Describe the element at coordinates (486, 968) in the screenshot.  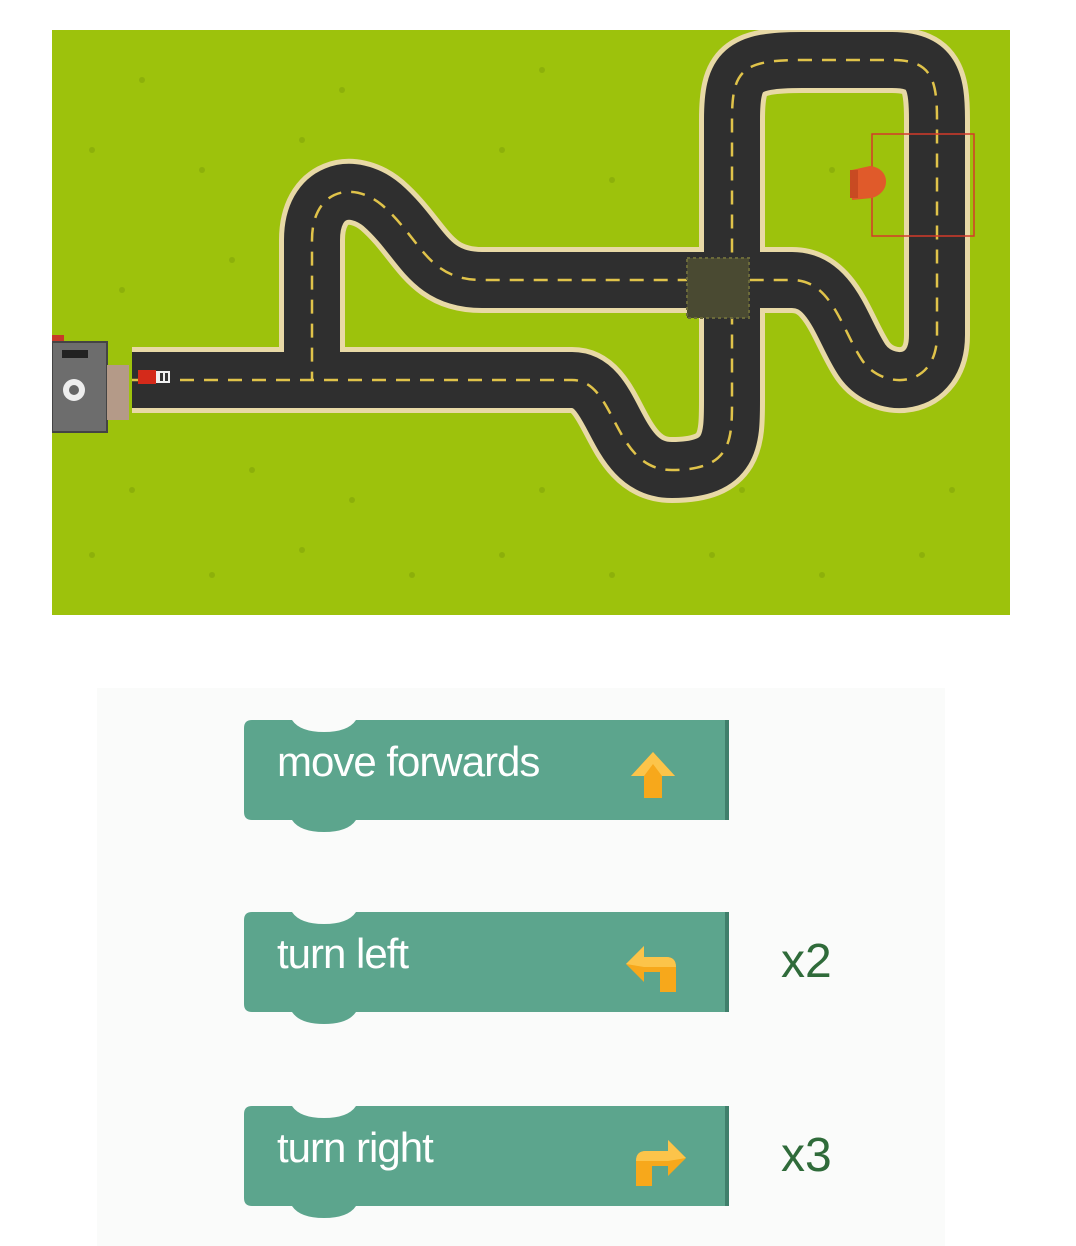
I see `turn-left-block: turn left` at that location.